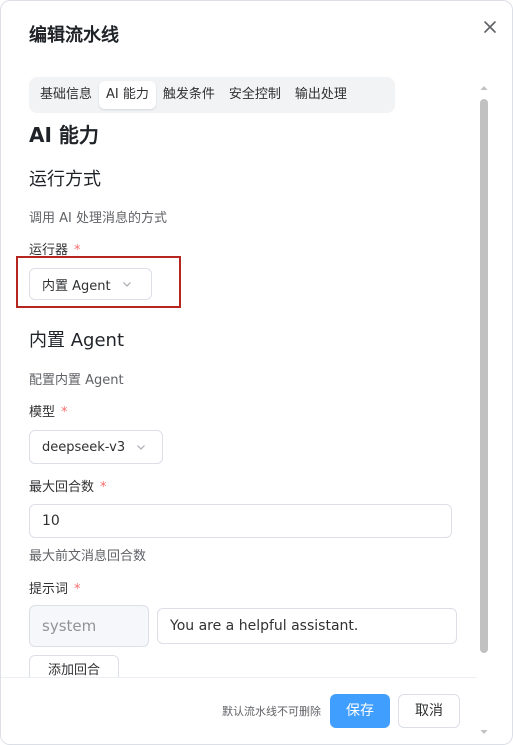 The image size is (513, 745). I want to click on page-title: AI 能力, so click(64, 135).